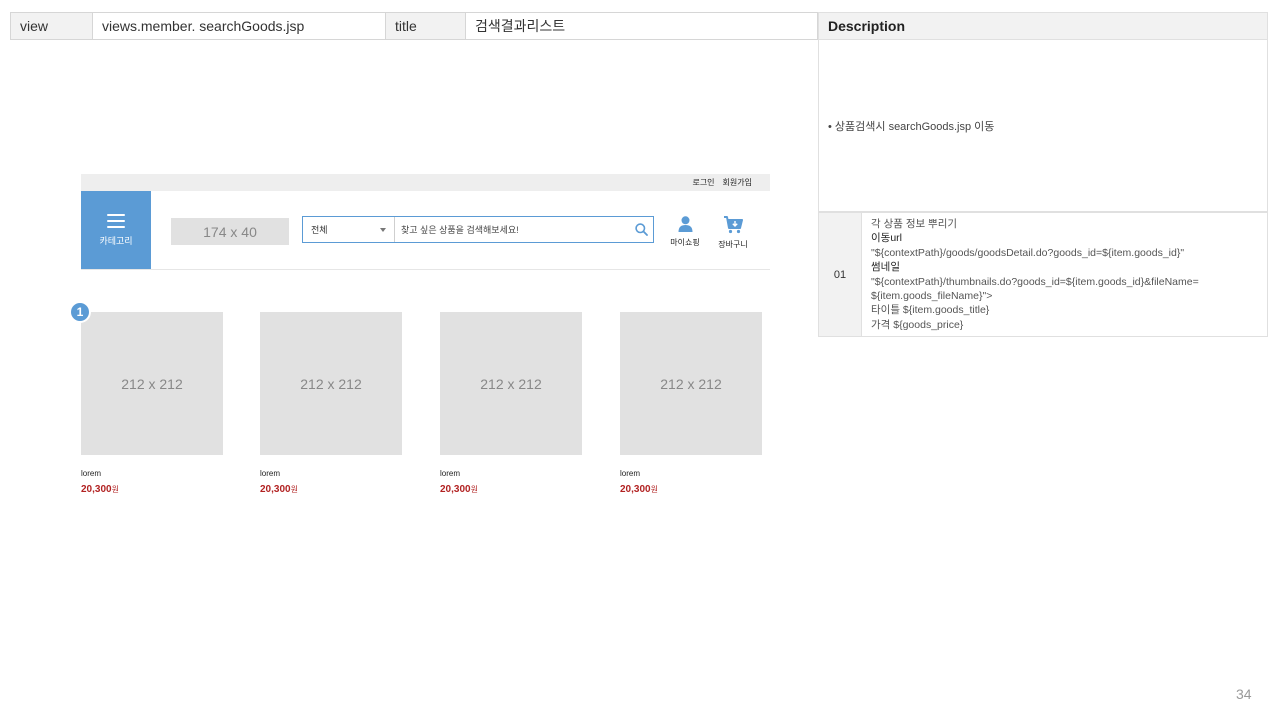  What do you see at coordinates (911, 127) in the screenshot?
I see `description-bullet: • 상품검색시 searchGoods.jsp 이동` at bounding box center [911, 127].